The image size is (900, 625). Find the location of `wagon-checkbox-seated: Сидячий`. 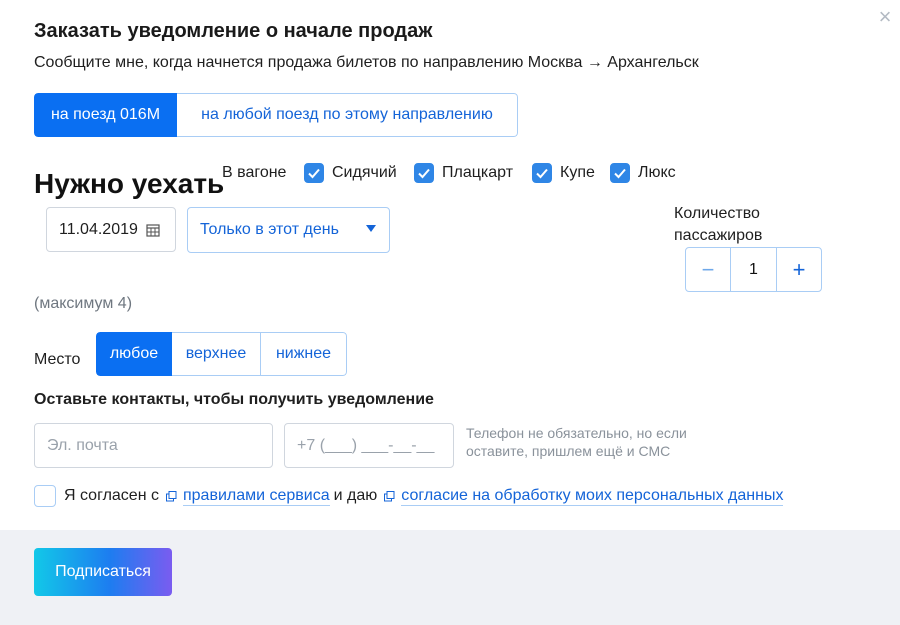

wagon-checkbox-seated: Сидячий is located at coordinates (350, 173).